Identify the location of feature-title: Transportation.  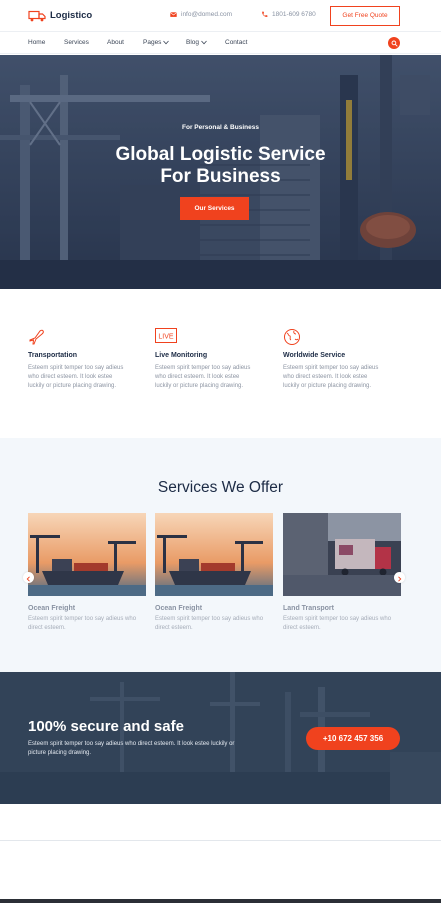
(53, 355).